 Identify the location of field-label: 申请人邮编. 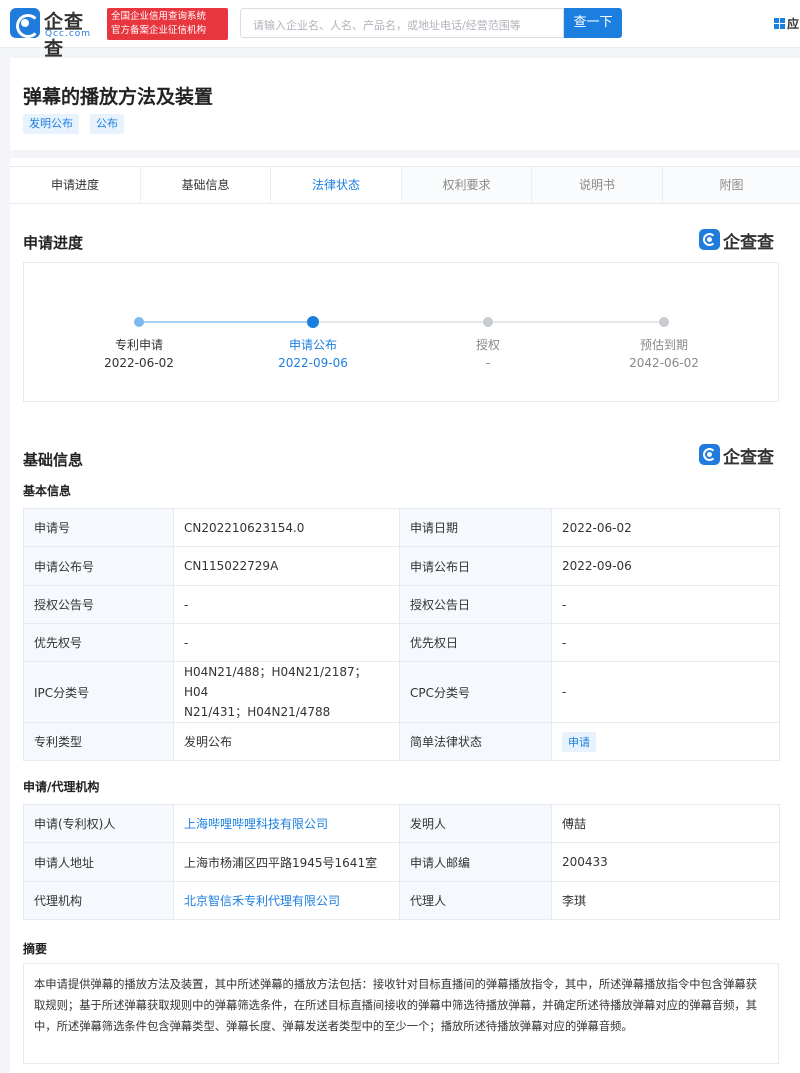
(475, 862).